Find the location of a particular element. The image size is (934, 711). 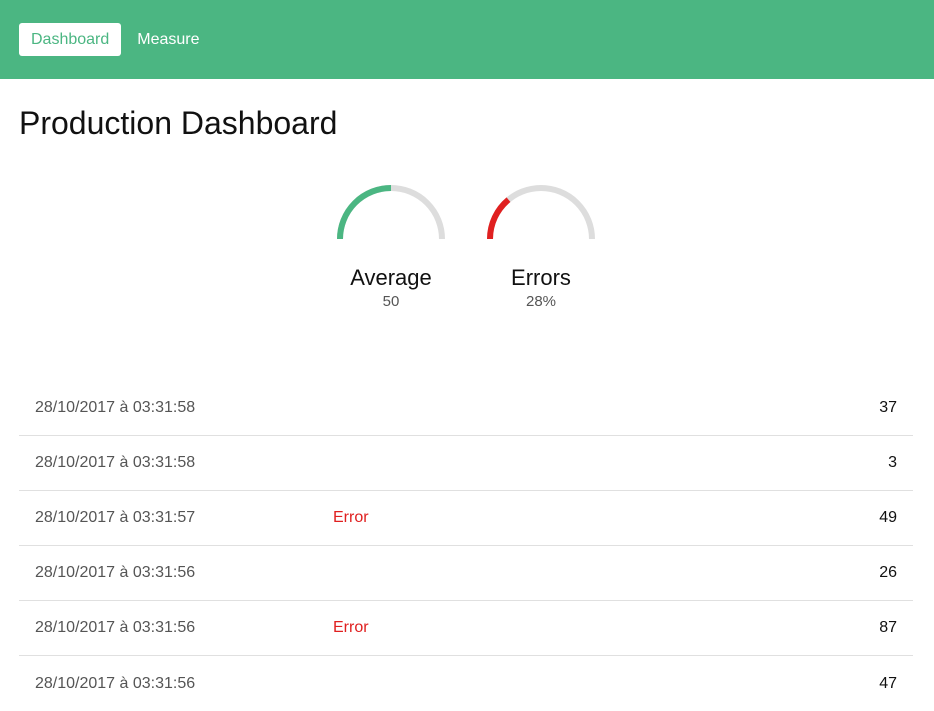

average-gauge-value: 50 is located at coordinates (391, 301).